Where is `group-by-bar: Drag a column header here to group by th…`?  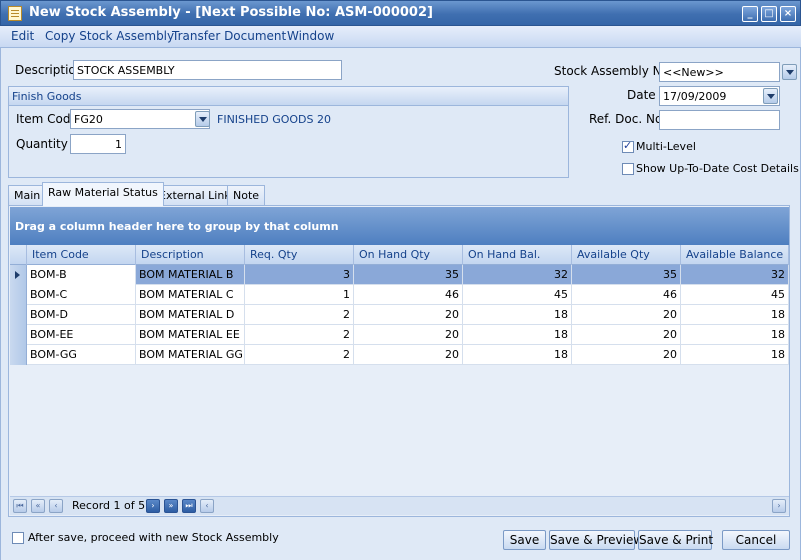
group-by-bar: Drag a column header here to group by th… is located at coordinates (399, 226).